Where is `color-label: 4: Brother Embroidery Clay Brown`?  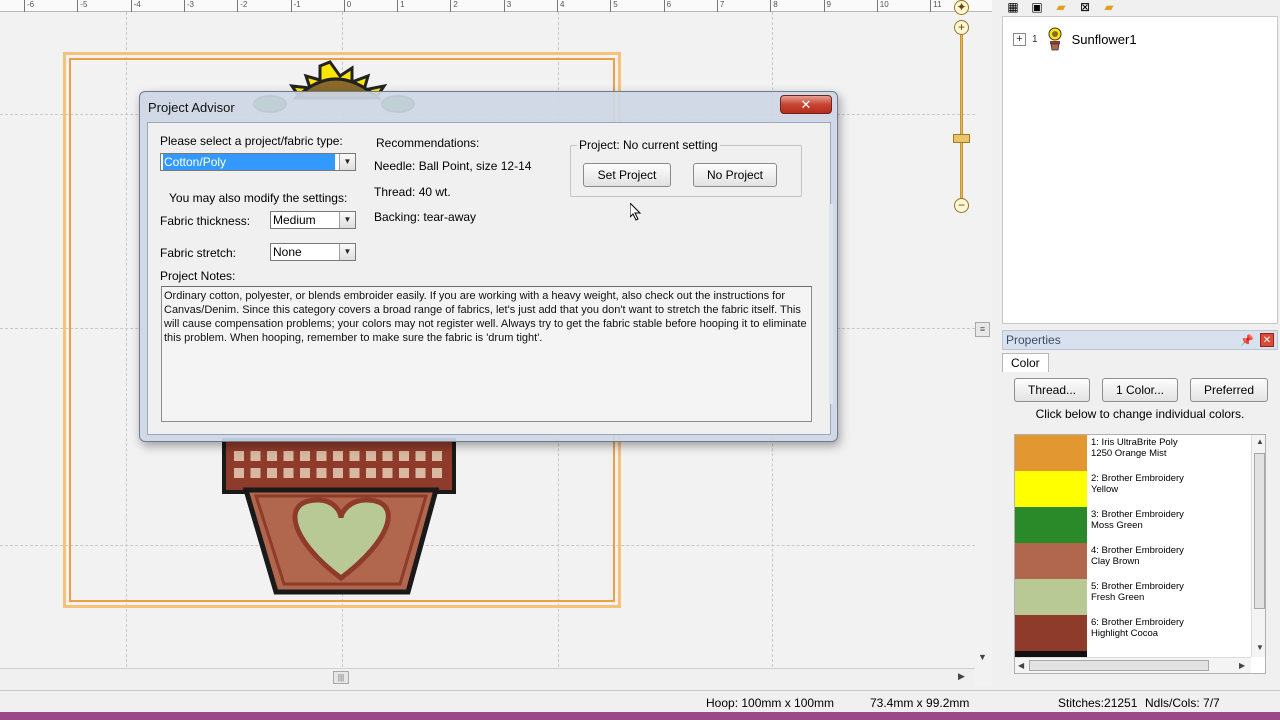 color-label: 4: Brother Embroidery Clay Brown is located at coordinates (1135, 561).